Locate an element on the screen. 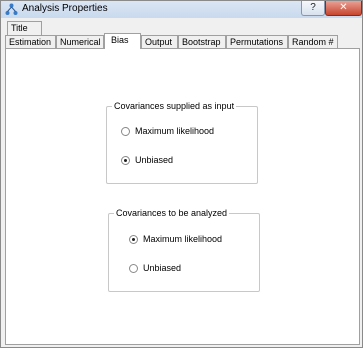 The height and width of the screenshot is (348, 363). tab-permutations-label: Permutations is located at coordinates (257, 42).